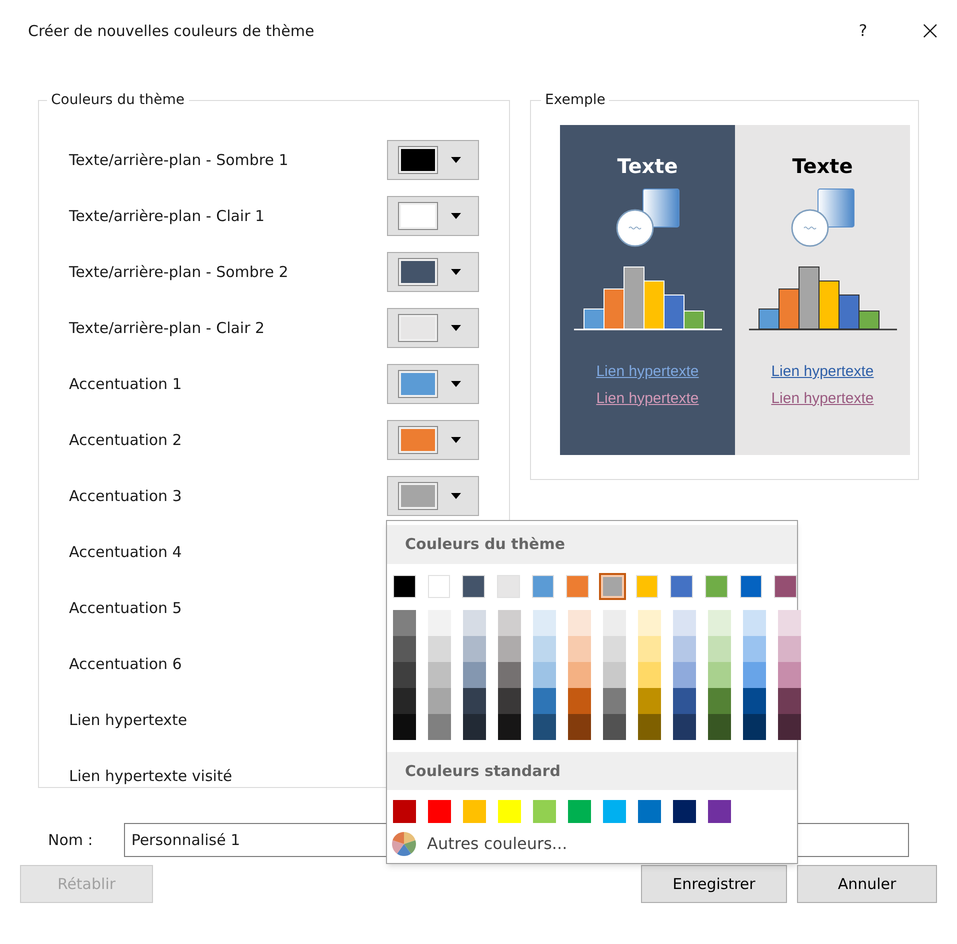  I want to click on color-label: Texte/arrière-plan - Clair 1, so click(167, 216).